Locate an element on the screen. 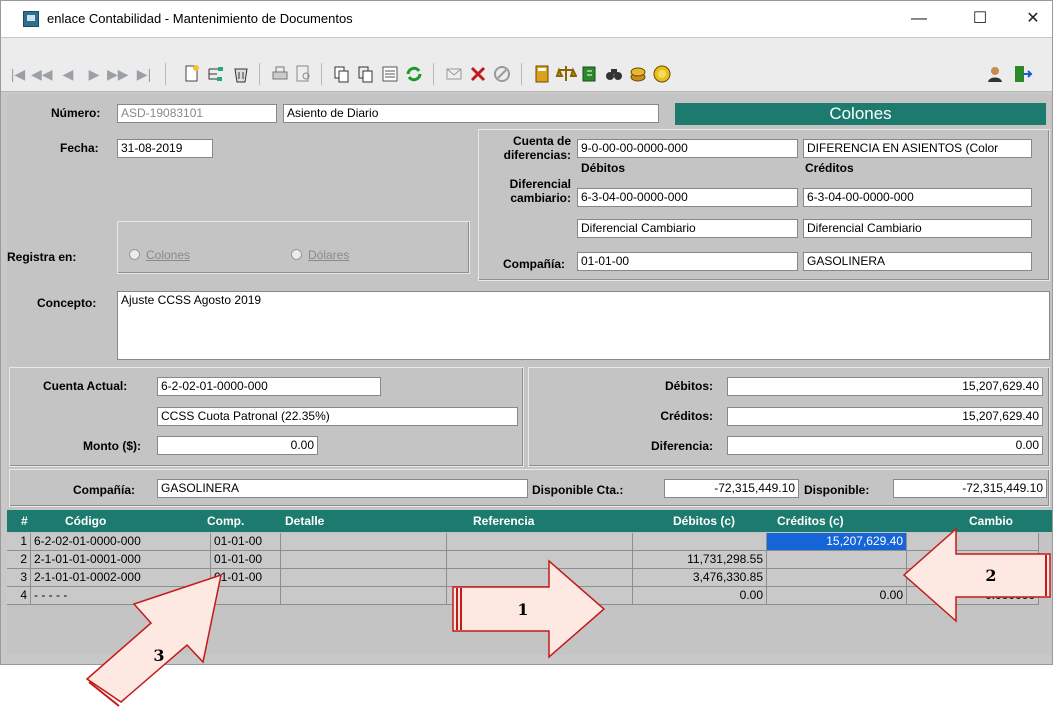 The width and height of the screenshot is (1053, 717). svg-text: 2 is located at coordinates (990, 575).